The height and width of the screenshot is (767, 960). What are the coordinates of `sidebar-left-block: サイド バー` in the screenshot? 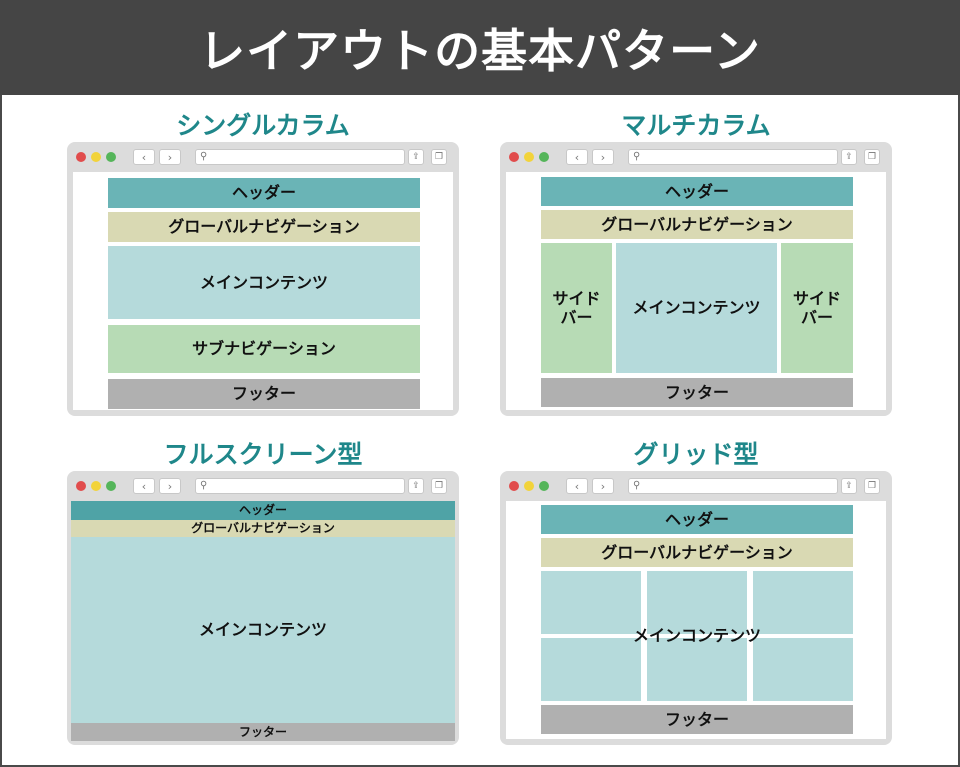 It's located at (576, 308).